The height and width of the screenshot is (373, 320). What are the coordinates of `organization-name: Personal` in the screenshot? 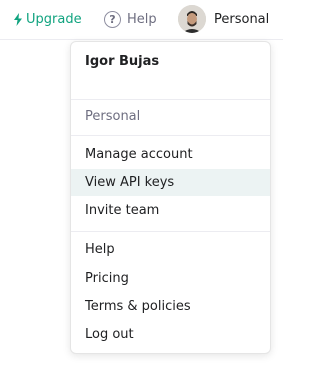 It's located at (113, 116).